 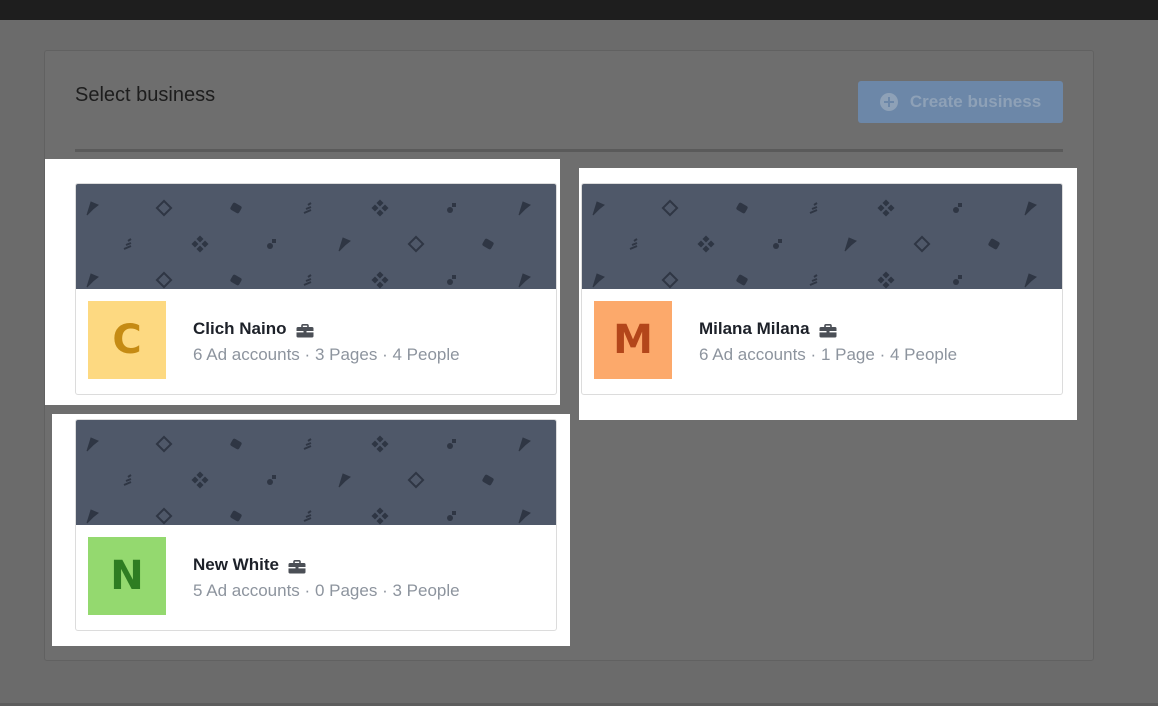 What do you see at coordinates (426, 354) in the screenshot?
I see `people-count: 4 People` at bounding box center [426, 354].